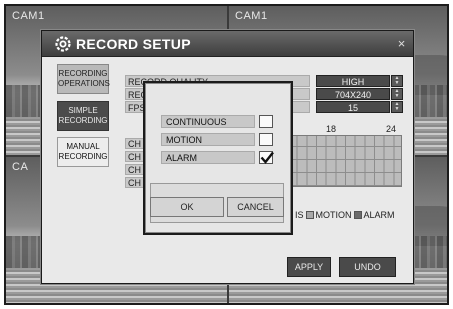 The image size is (453, 309). I want to click on menu-manual-recording: MANUAL RECORDING, so click(83, 152).